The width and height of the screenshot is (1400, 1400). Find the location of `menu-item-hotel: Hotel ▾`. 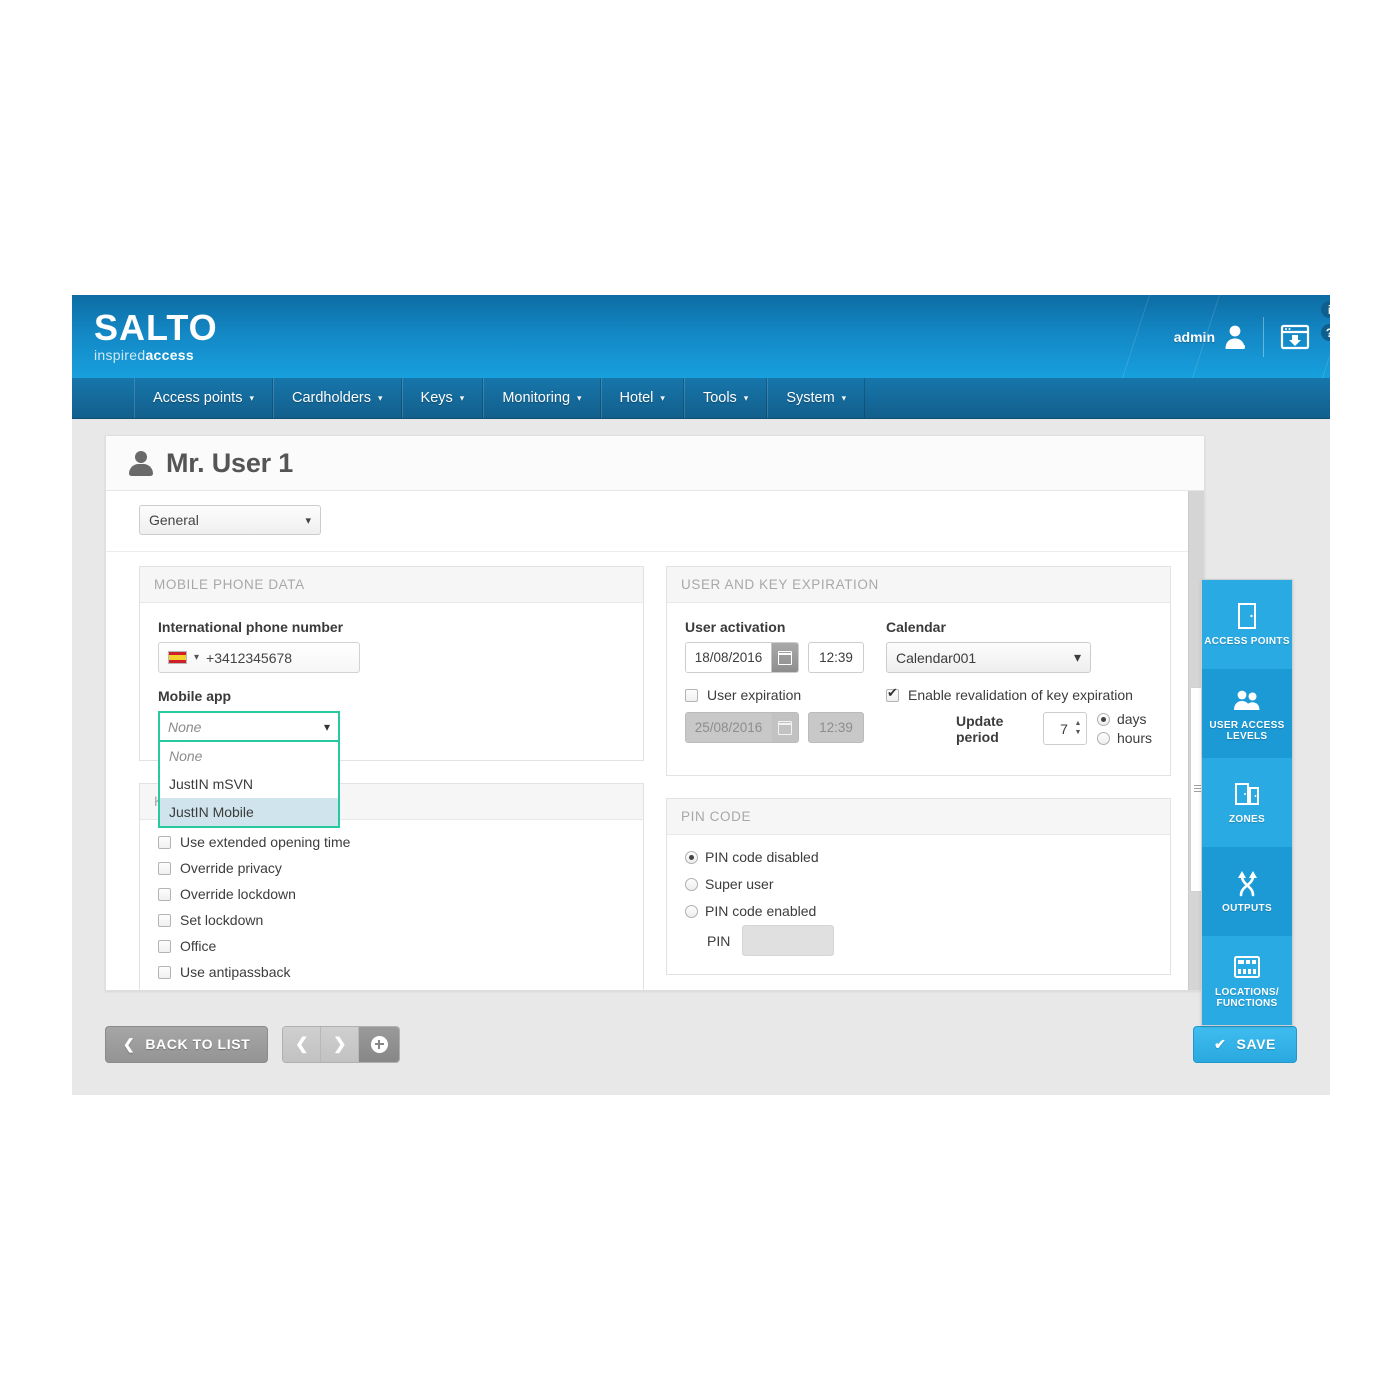

menu-item-hotel: Hotel ▾ is located at coordinates (642, 398).